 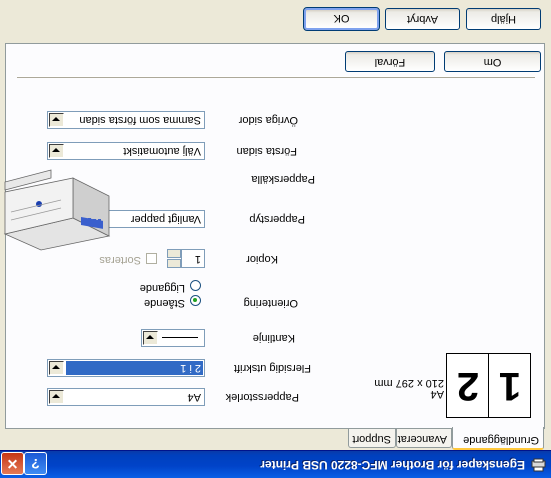 What do you see at coordinates (276, 77) in the screenshot?
I see `separator` at bounding box center [276, 77].